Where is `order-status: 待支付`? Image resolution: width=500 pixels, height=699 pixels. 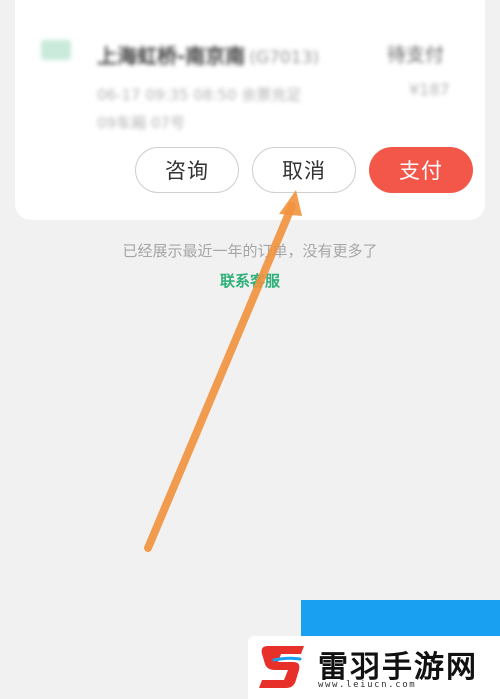 order-status: 待支付 is located at coordinates (416, 55).